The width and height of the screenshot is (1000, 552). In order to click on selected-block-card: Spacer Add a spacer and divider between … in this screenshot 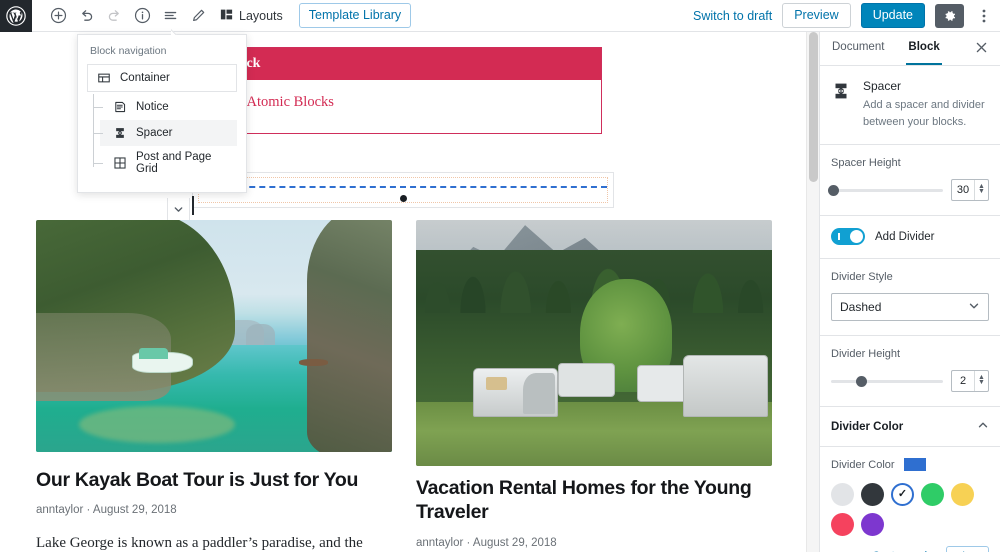, I will do `click(910, 105)`.